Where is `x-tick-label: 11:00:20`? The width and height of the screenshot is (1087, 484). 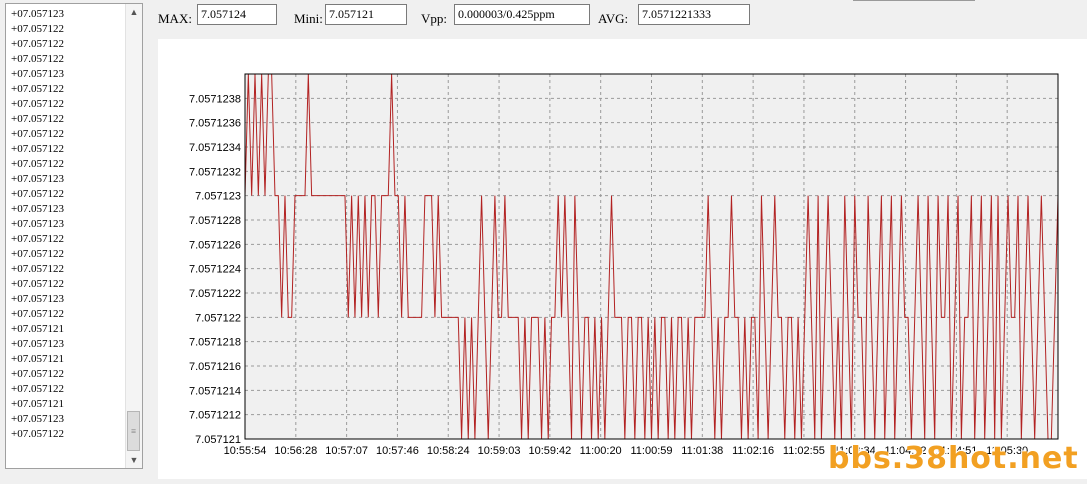
x-tick-label: 11:00:20 is located at coordinates (601, 451).